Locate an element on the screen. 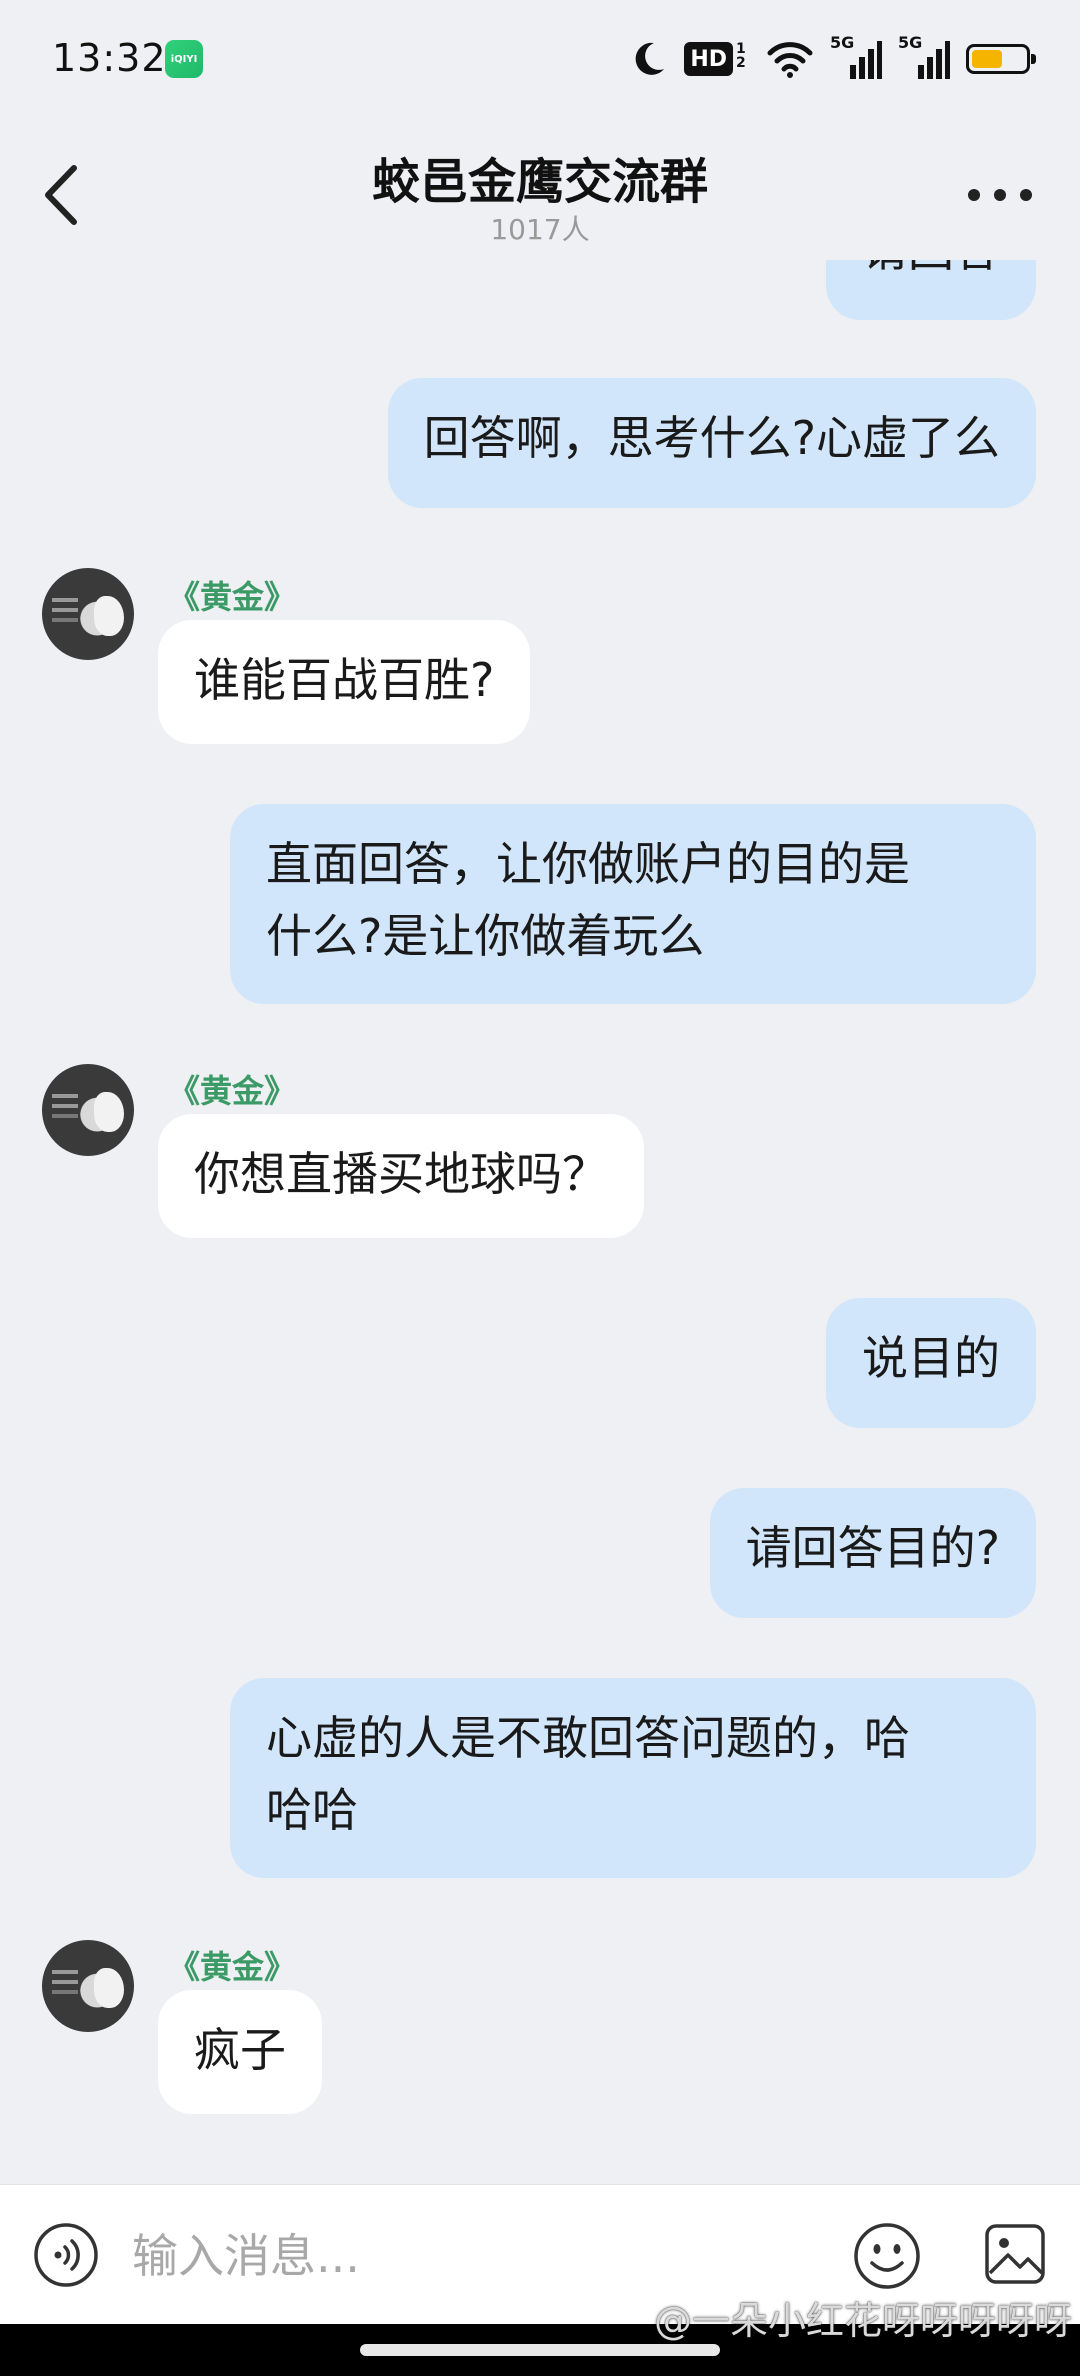 This screenshot has height=2376, width=1080. iqiyi-app-icon: iQIYI is located at coordinates (184, 59).